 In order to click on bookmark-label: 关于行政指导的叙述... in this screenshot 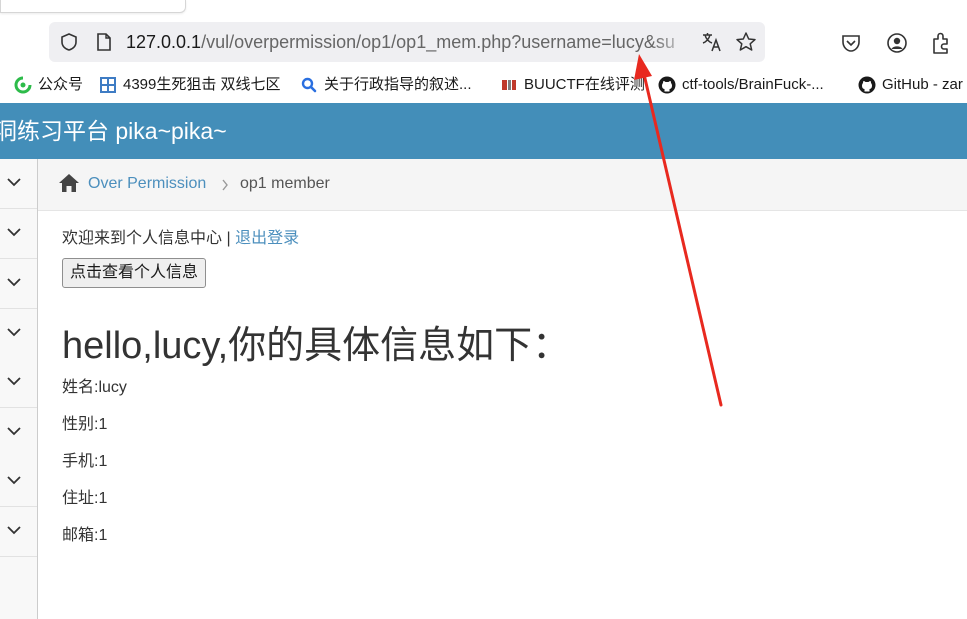, I will do `click(398, 84)`.